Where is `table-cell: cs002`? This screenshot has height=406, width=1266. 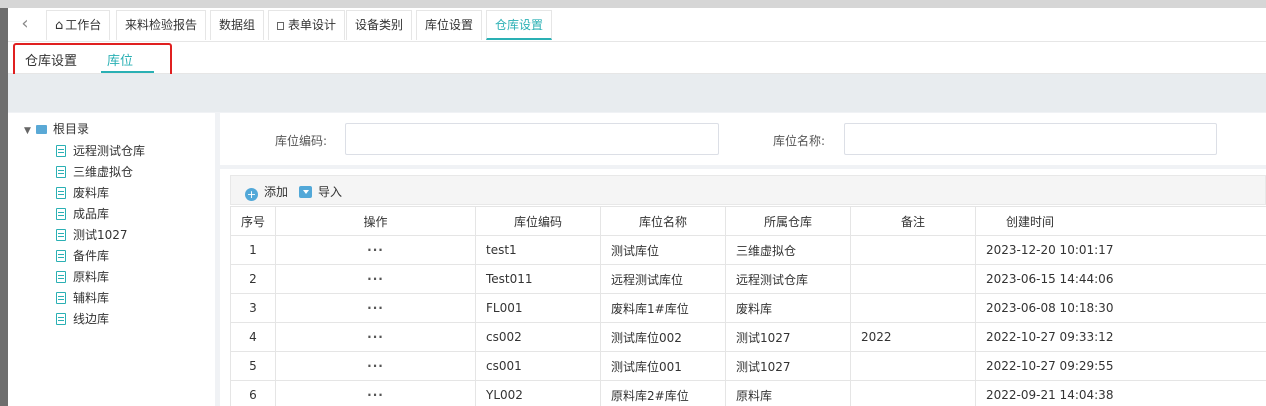
table-cell: cs002 is located at coordinates (538, 337).